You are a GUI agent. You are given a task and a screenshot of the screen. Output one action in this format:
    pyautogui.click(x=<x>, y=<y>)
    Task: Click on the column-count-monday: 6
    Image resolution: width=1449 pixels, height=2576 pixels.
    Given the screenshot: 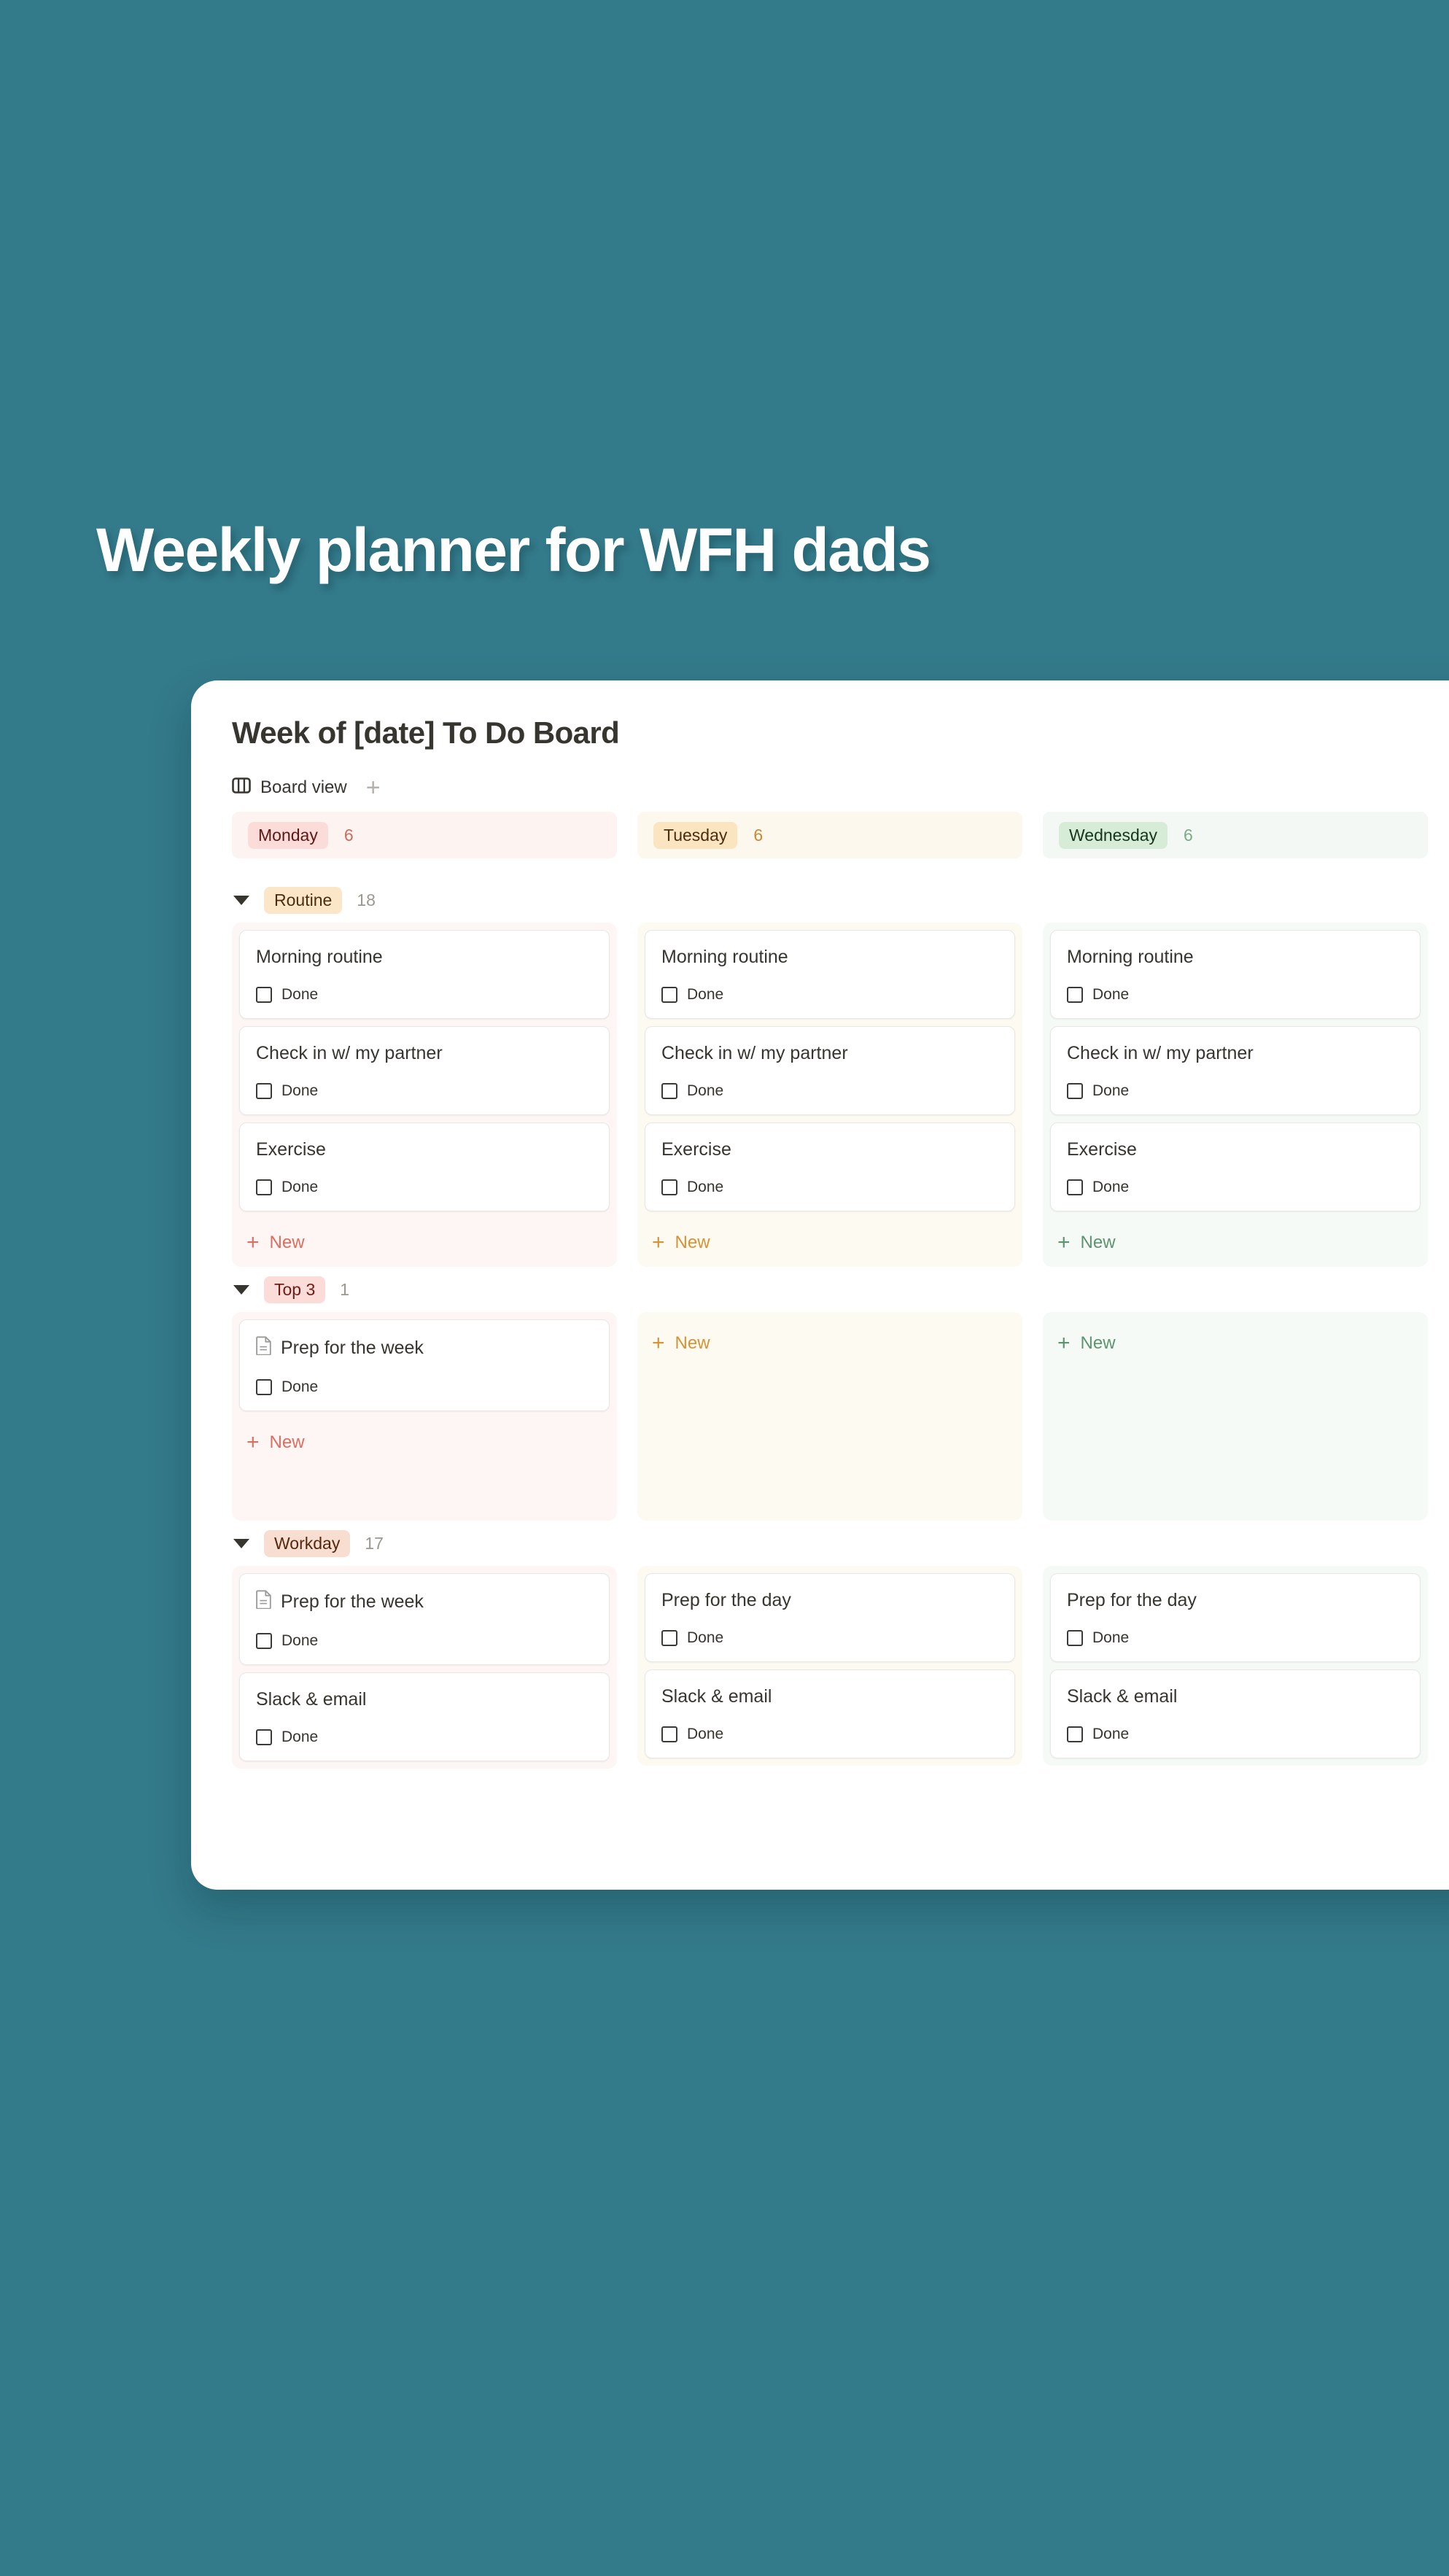 What is the action you would take?
    pyautogui.click(x=348, y=835)
    